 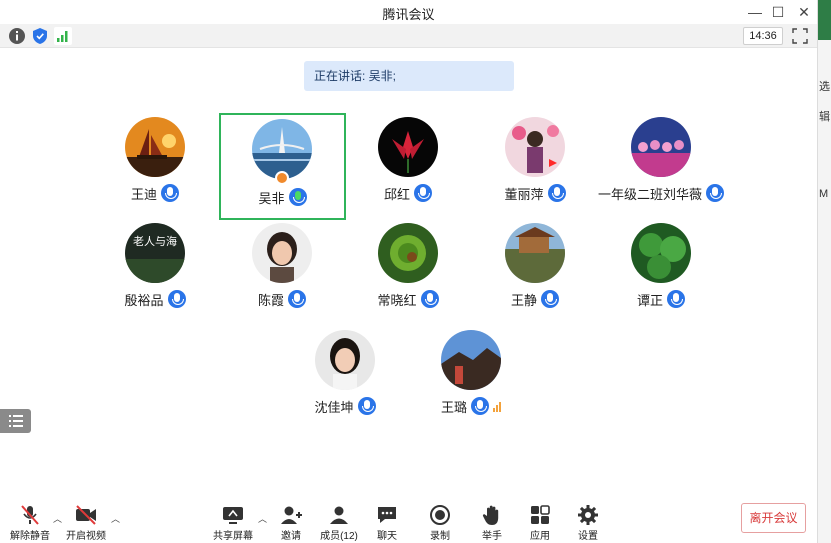 What do you see at coordinates (524, 194) in the screenshot?
I see `participant-name: 董丽萍` at bounding box center [524, 194].